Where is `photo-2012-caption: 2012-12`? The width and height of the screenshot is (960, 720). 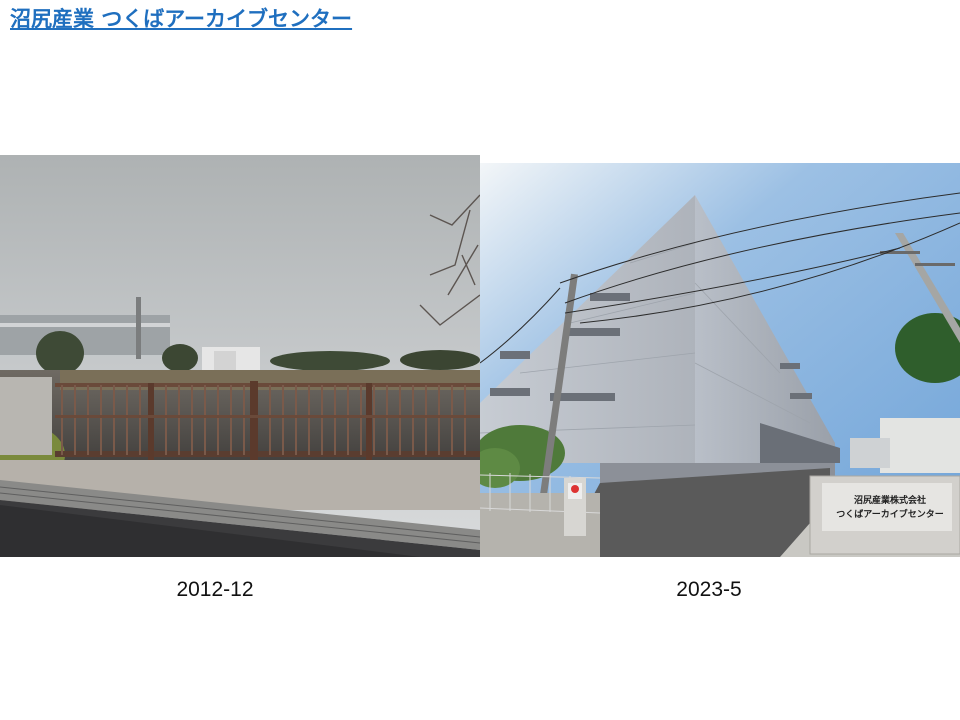
photo-2012-caption: 2012-12 is located at coordinates (215, 589).